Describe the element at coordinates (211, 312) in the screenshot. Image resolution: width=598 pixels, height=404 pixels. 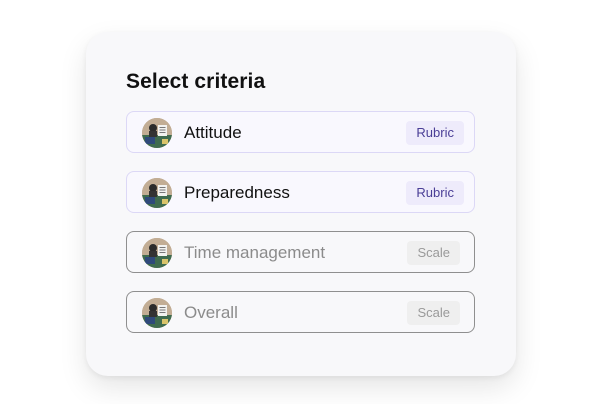
I see `criteria-label: Overall` at that location.